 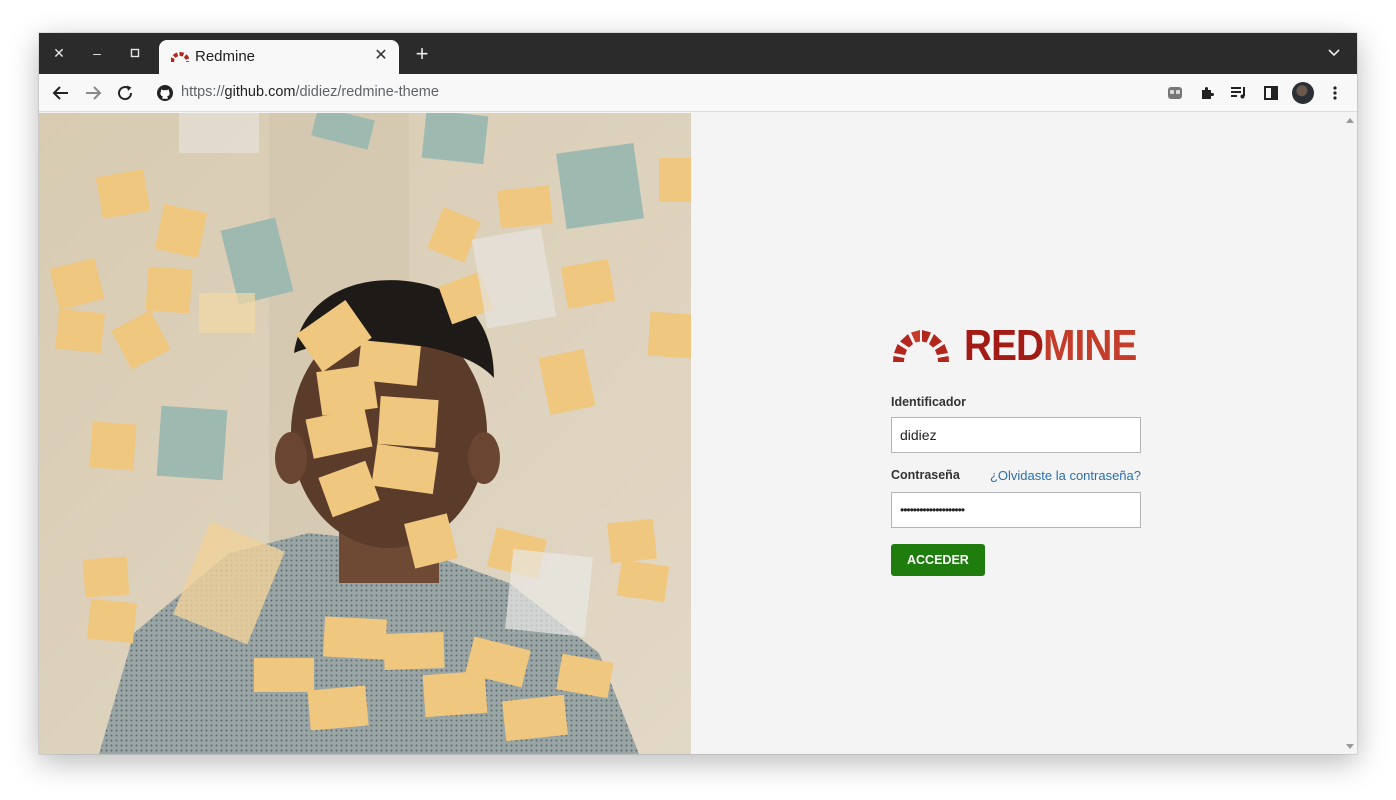 I want to click on maximize-icon, so click(x=135, y=53).